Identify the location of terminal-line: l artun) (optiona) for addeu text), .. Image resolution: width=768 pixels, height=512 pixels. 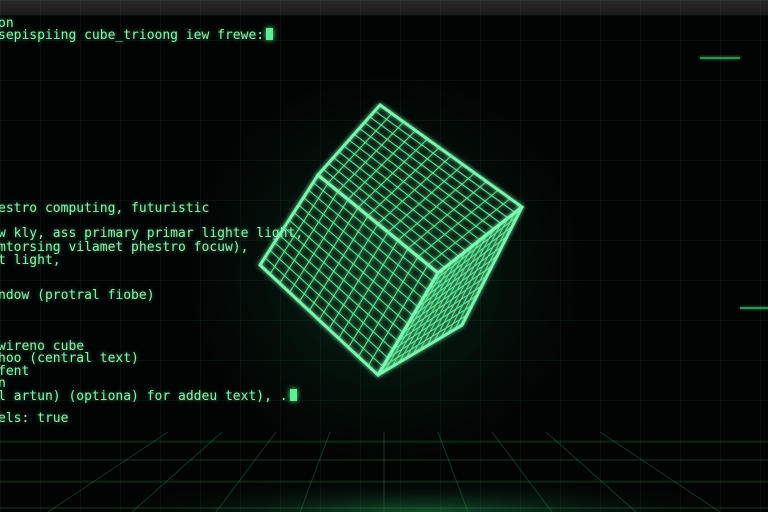
(148, 396).